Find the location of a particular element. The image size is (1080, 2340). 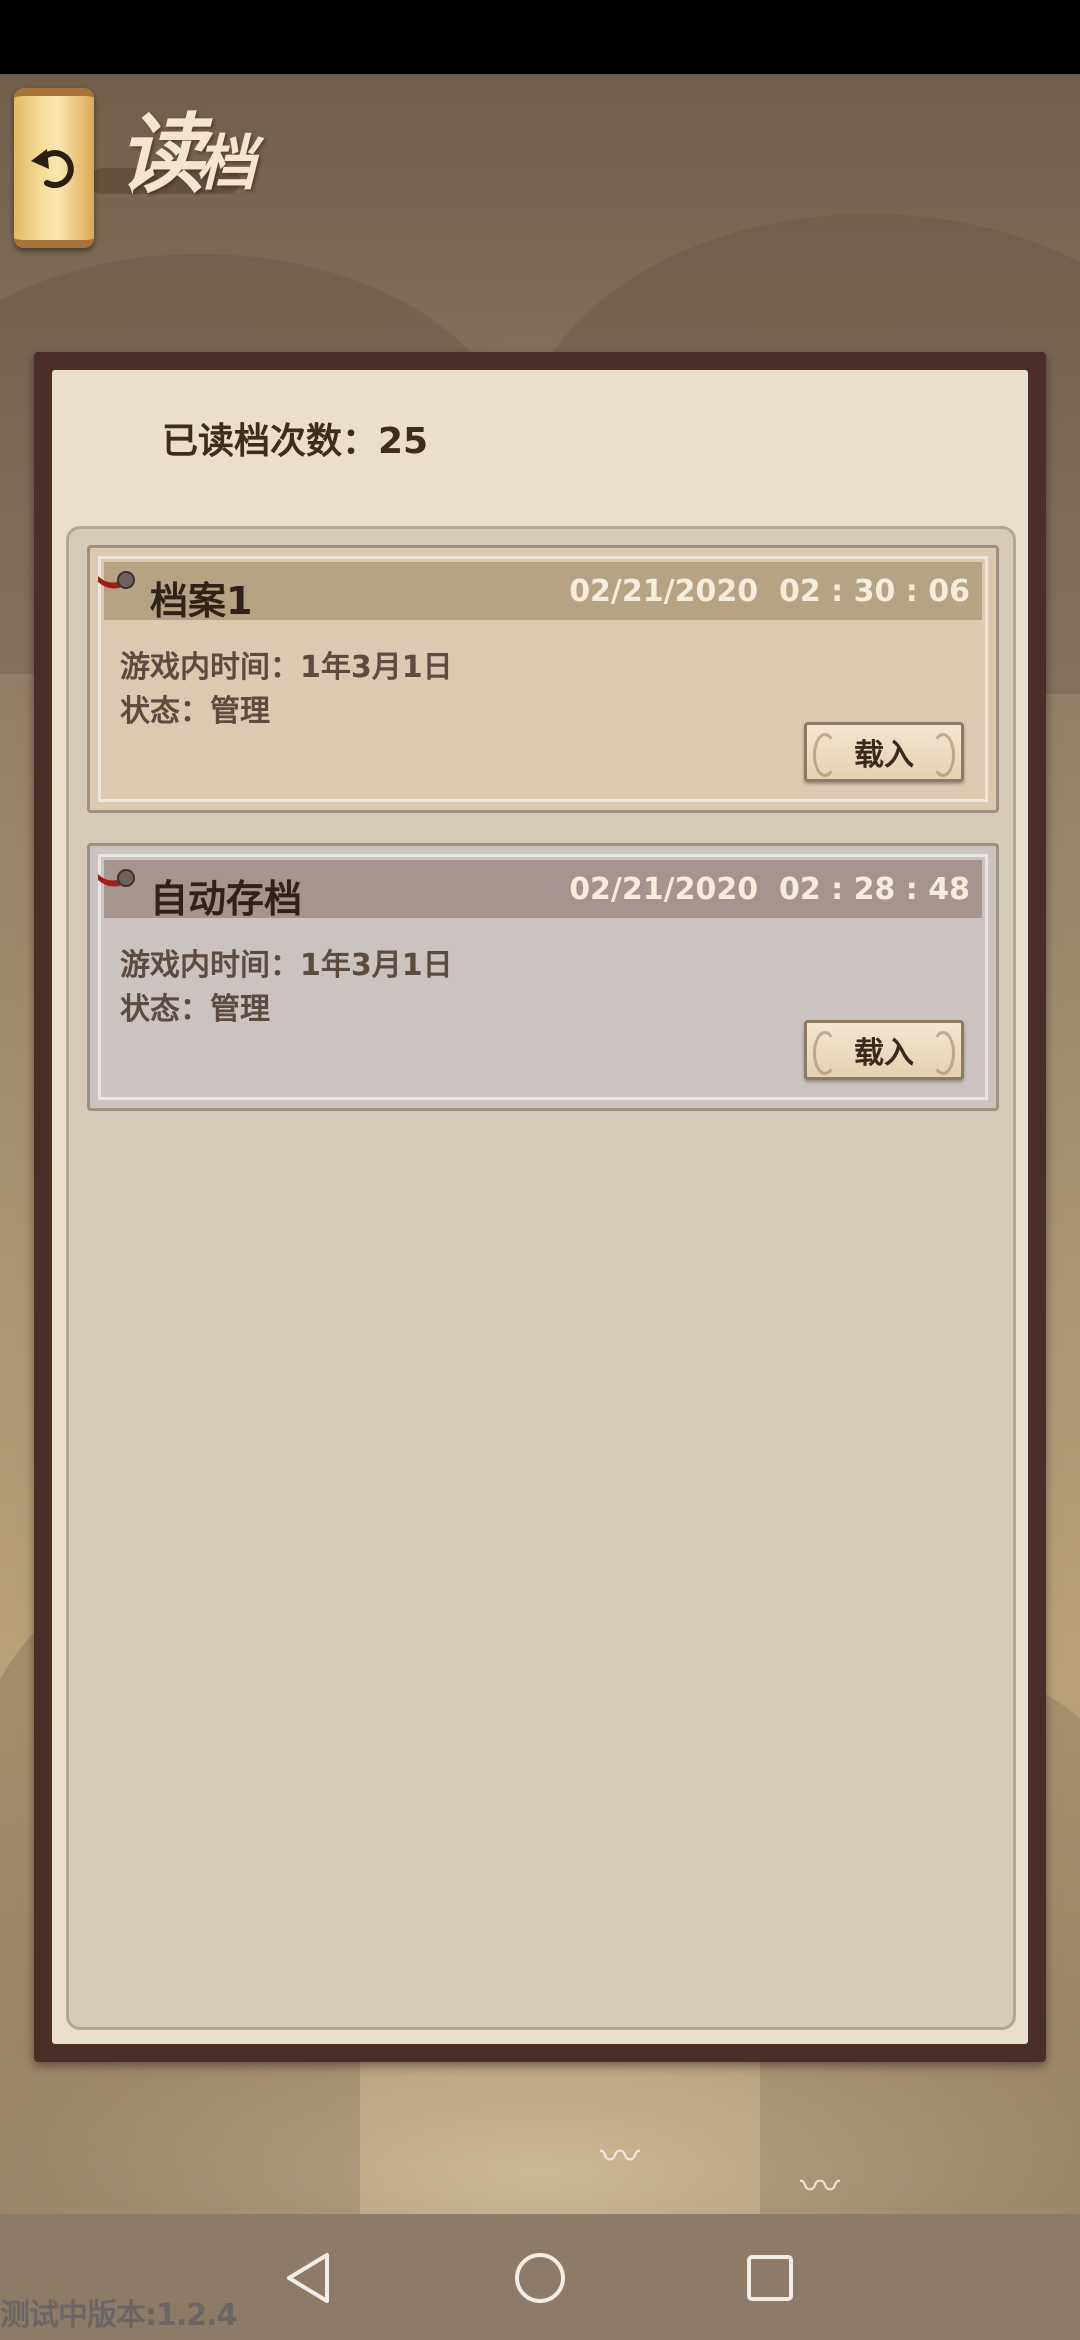

page-title: 读档 is located at coordinates (187, 146).